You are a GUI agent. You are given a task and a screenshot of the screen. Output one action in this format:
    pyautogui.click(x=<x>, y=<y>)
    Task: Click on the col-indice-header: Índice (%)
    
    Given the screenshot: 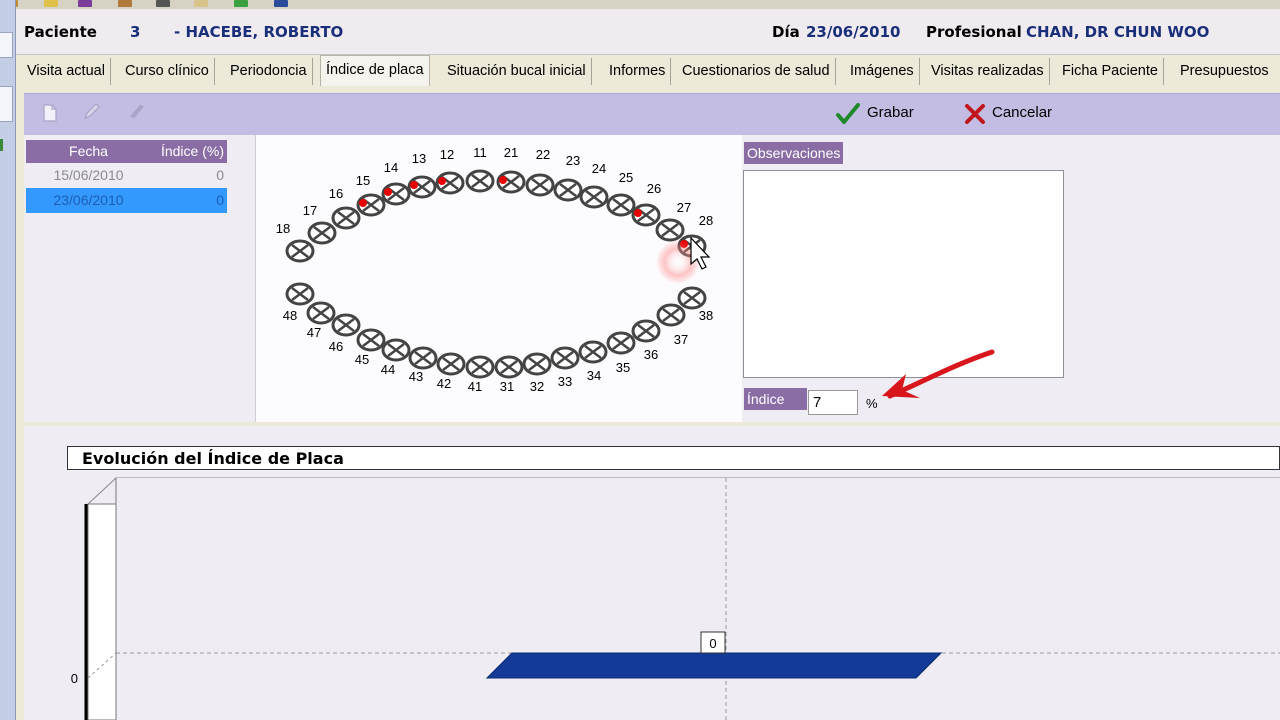 What is the action you would take?
    pyautogui.click(x=192, y=151)
    